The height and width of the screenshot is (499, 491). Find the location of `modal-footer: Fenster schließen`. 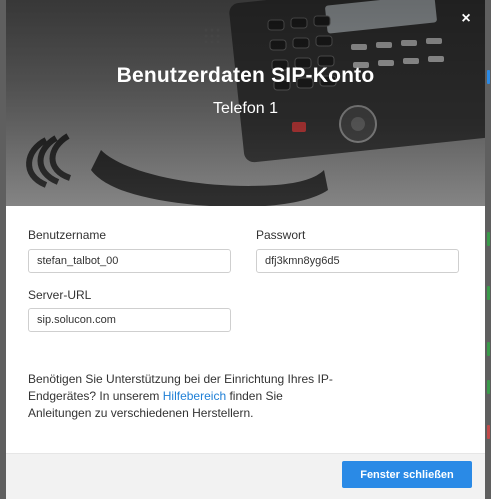

modal-footer: Fenster schließen is located at coordinates (245, 476).